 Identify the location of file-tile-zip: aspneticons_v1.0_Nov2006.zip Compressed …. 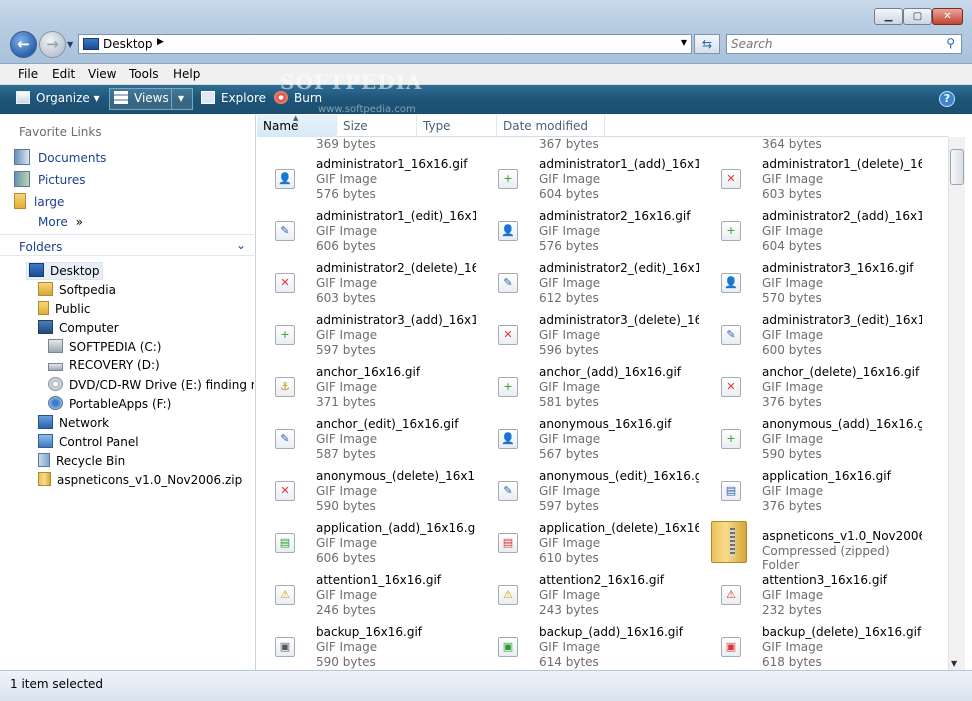
(814, 544).